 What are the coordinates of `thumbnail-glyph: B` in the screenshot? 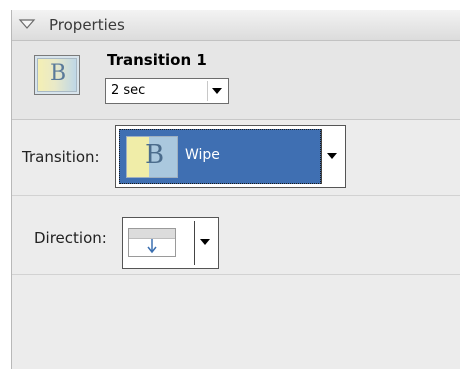 It's located at (58, 73).